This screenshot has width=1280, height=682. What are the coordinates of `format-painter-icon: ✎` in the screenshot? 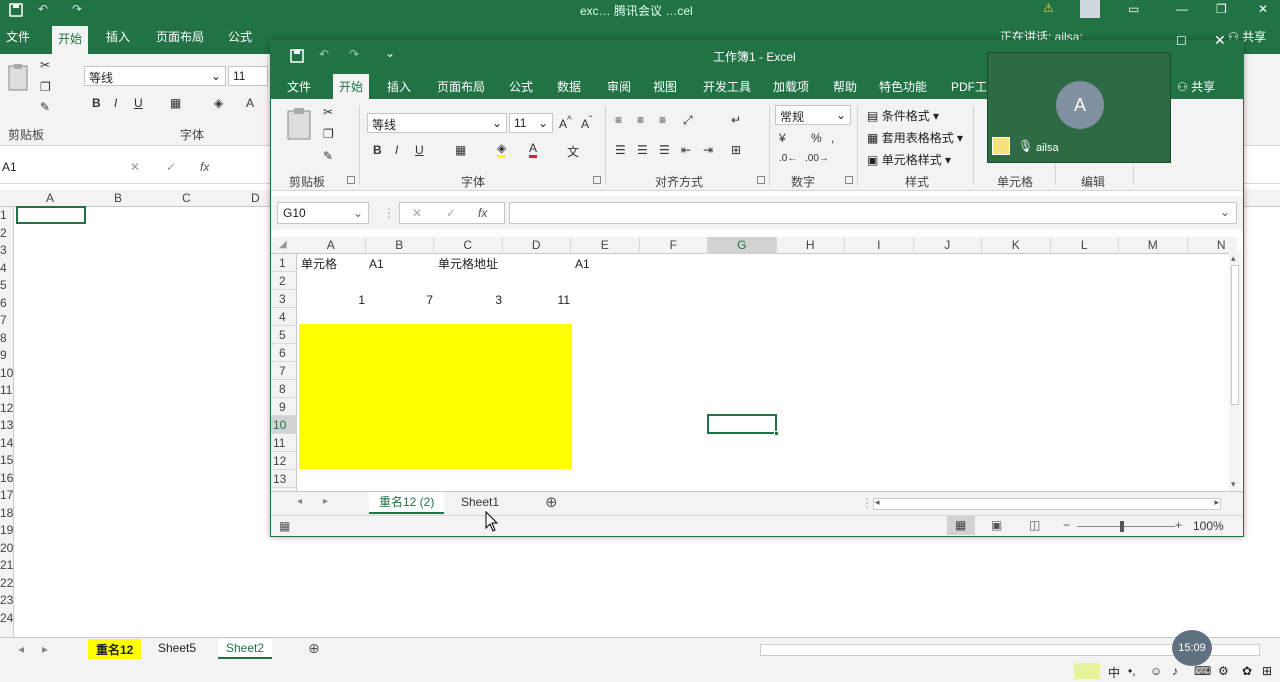 It's located at (328, 156).